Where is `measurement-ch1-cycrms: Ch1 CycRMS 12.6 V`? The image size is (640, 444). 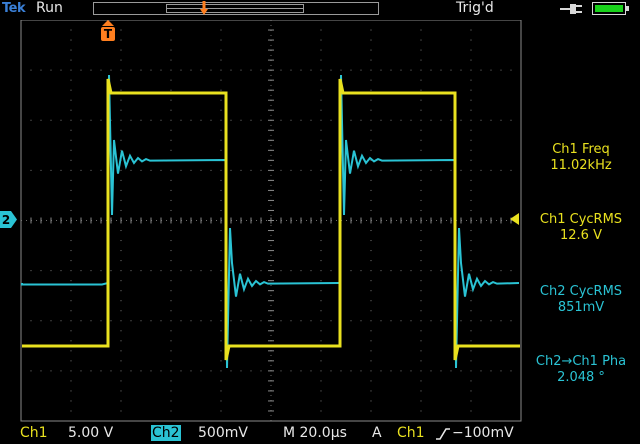
measurement-ch1-cycrms: Ch1 CycRMS 12.6 V is located at coordinates (581, 228).